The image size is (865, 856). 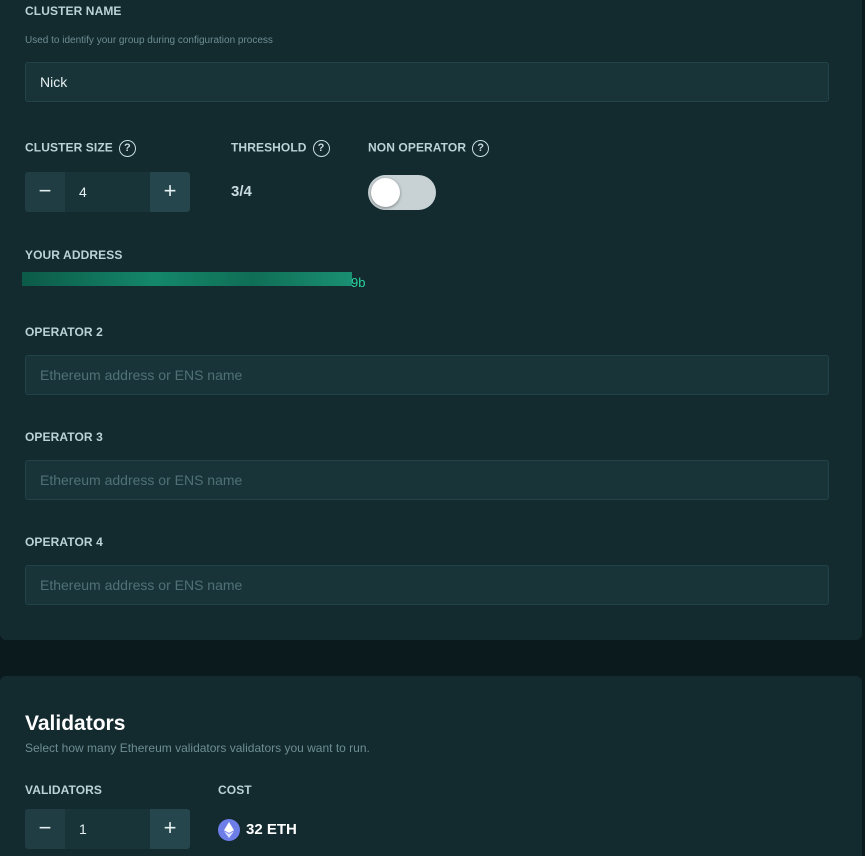 I want to click on validators-count-label: VALIDATORS, so click(x=64, y=790).